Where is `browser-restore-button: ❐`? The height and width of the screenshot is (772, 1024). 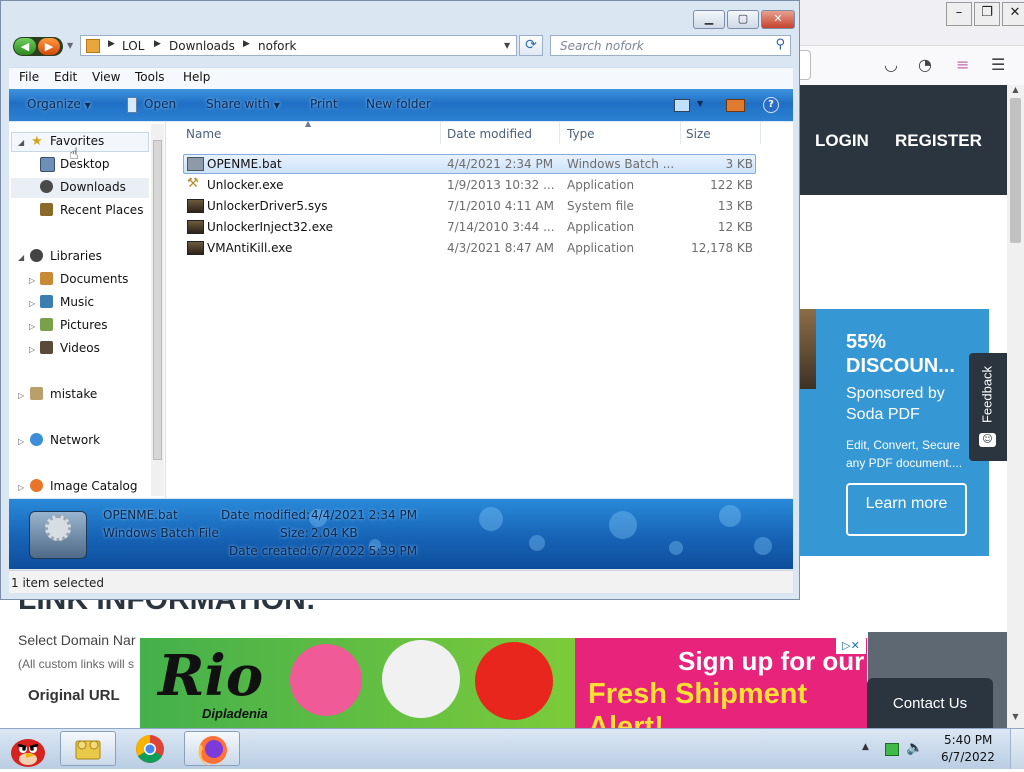
browser-restore-button: ❐ is located at coordinates (987, 14).